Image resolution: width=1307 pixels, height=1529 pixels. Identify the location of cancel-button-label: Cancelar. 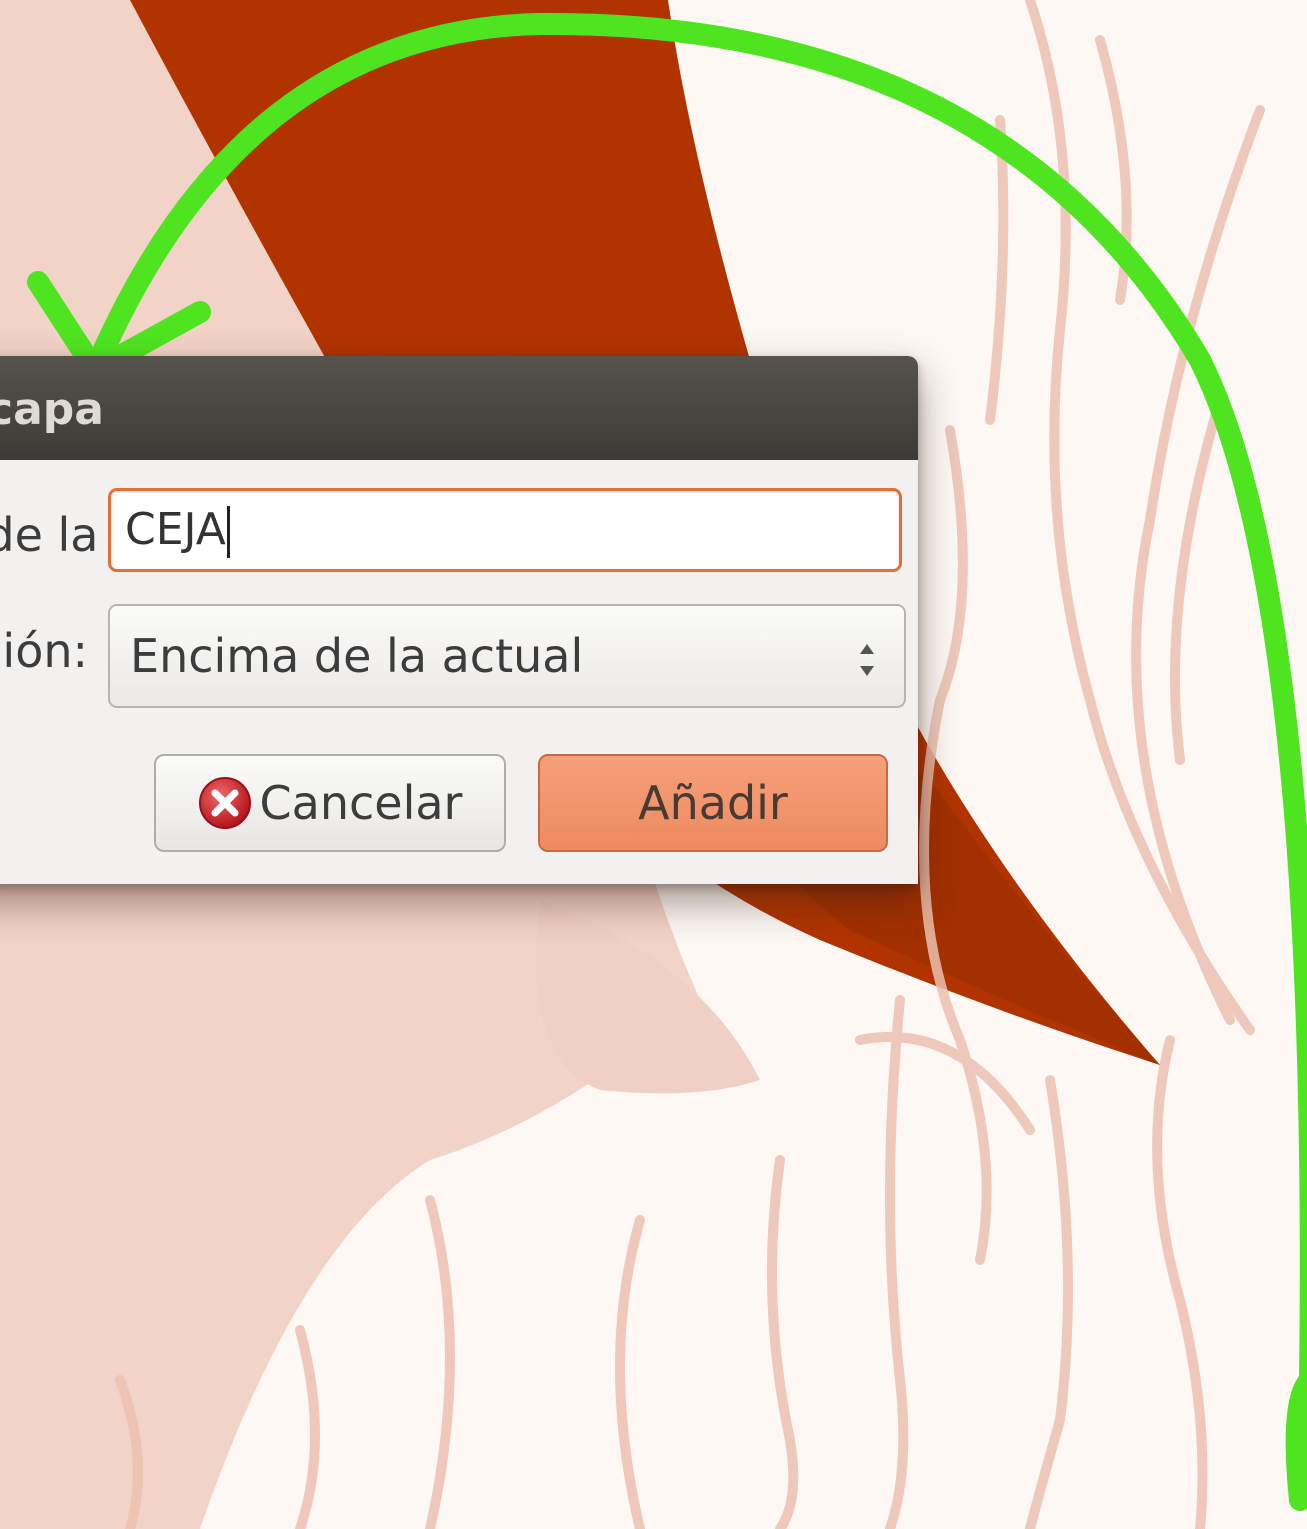
(361, 803).